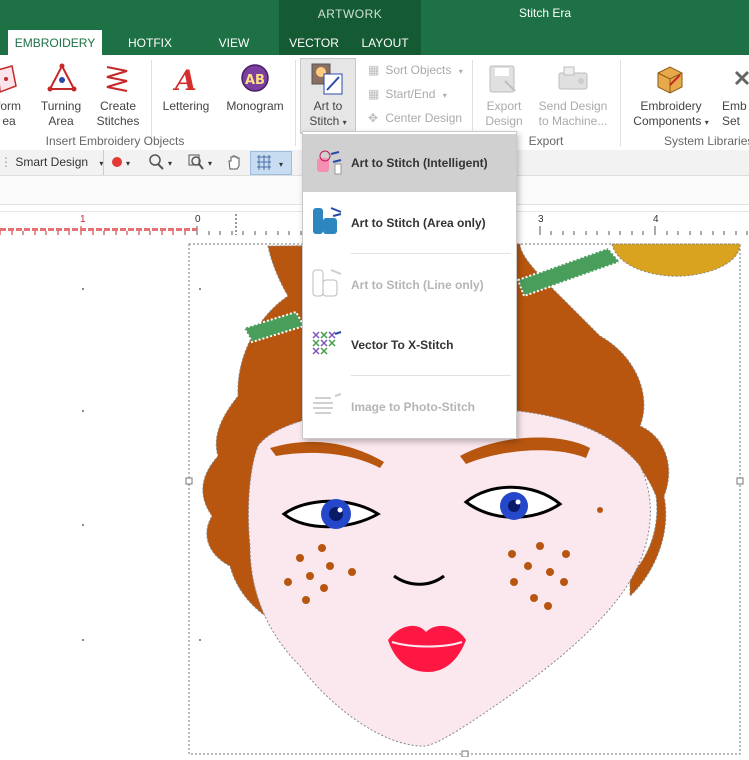 Image resolution: width=749 pixels, height=760 pixels. Describe the element at coordinates (374, 94) in the screenshot. I see `start-end-icon: ▦` at that location.